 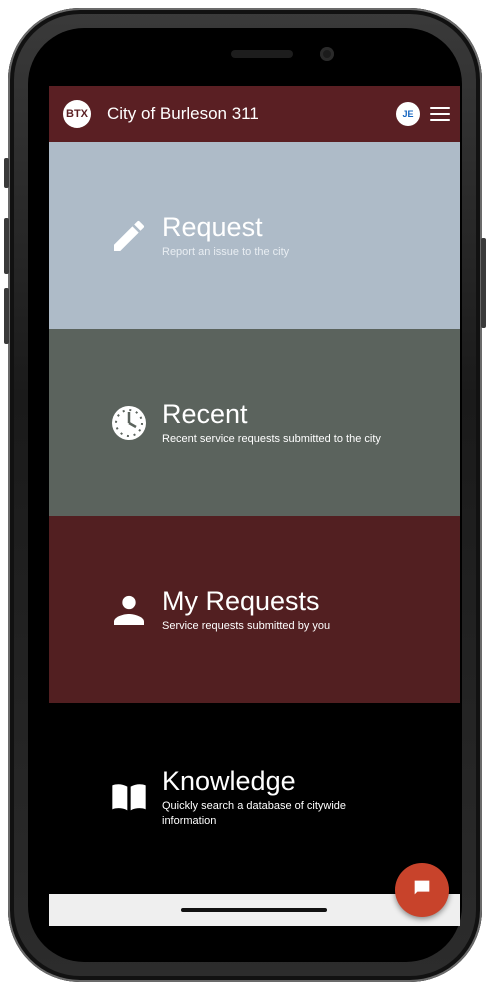 I want to click on power-button, so click(x=483, y=283).